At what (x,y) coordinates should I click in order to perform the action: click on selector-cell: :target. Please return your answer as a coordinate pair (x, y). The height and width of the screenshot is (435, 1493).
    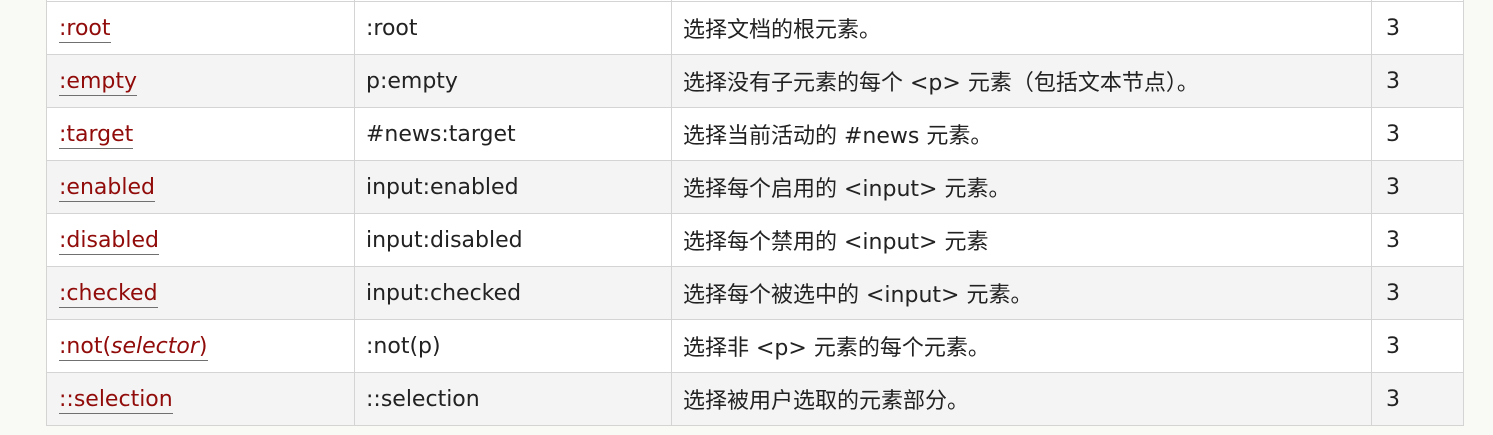
    Looking at the image, I should click on (200, 134).